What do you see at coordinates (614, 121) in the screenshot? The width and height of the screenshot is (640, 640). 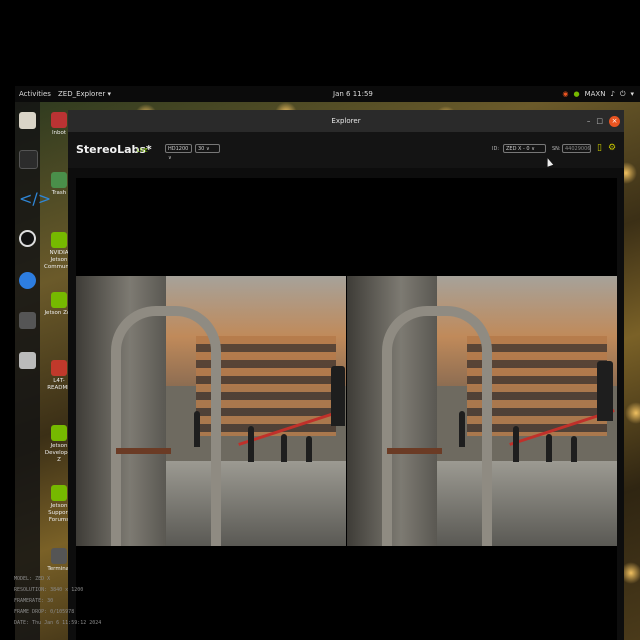 I see `close-icon: ×` at bounding box center [614, 121].